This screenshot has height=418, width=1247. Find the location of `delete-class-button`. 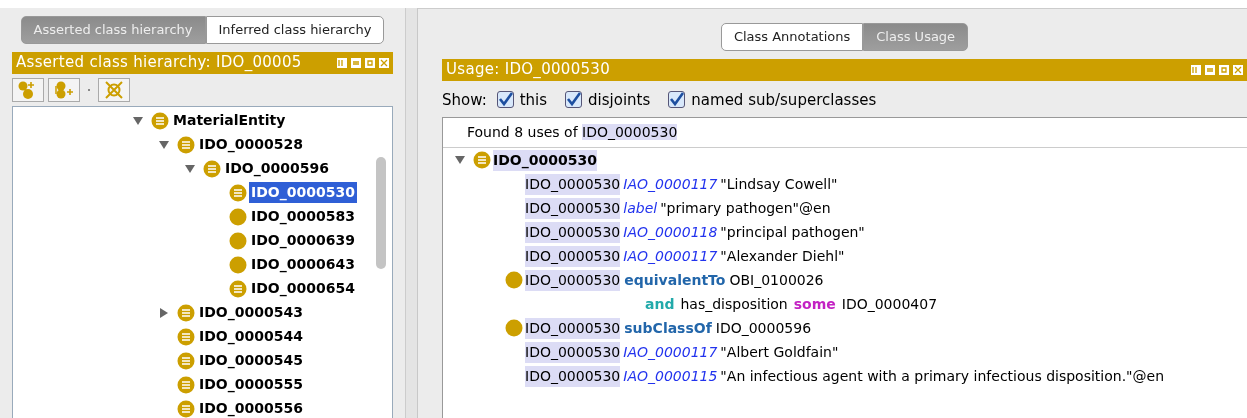

delete-class-button is located at coordinates (114, 89).